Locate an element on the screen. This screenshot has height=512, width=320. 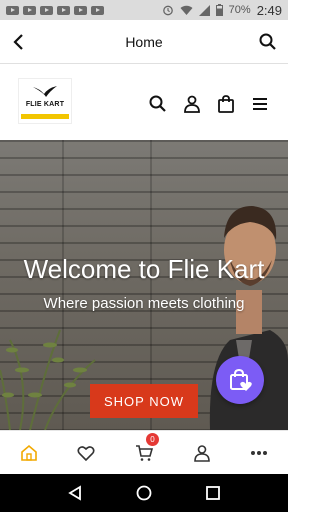
menu-icon is located at coordinates (260, 104).